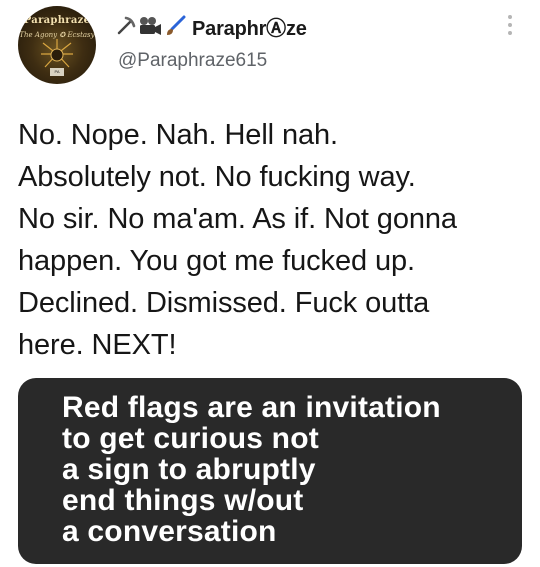 The width and height of the screenshot is (540, 567). What do you see at coordinates (183, 500) in the screenshot?
I see `image-text-line: end things w/out` at bounding box center [183, 500].